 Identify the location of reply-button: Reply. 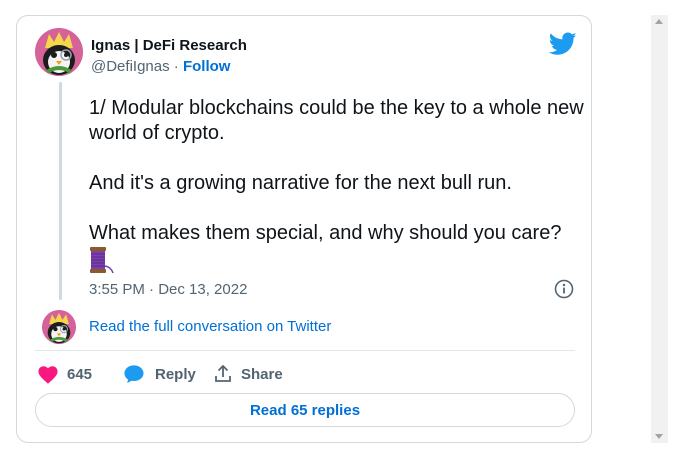
(159, 374).